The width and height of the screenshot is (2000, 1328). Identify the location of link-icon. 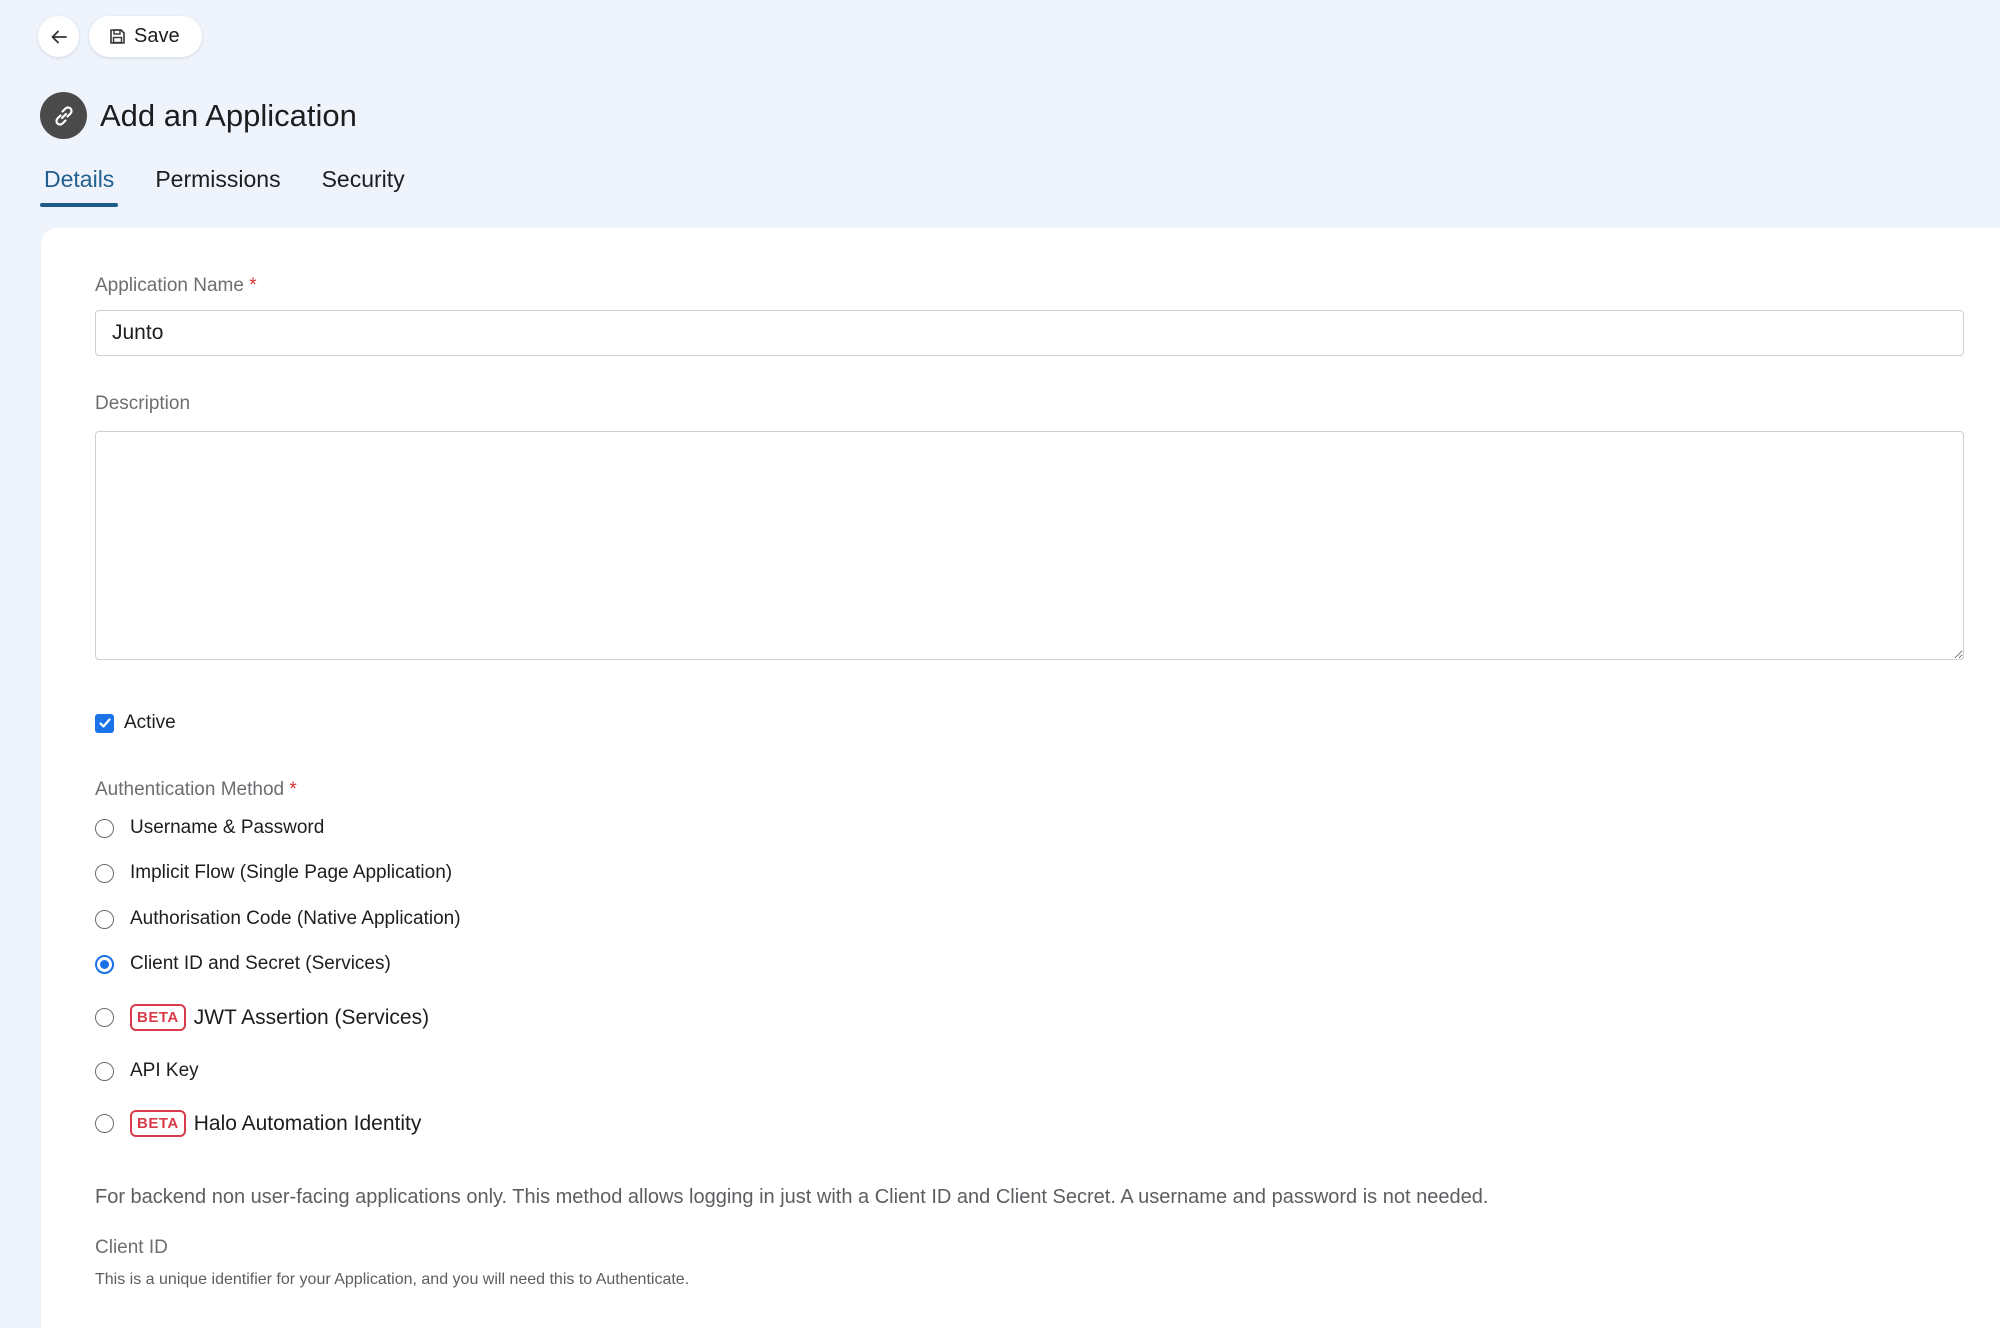
(63, 115).